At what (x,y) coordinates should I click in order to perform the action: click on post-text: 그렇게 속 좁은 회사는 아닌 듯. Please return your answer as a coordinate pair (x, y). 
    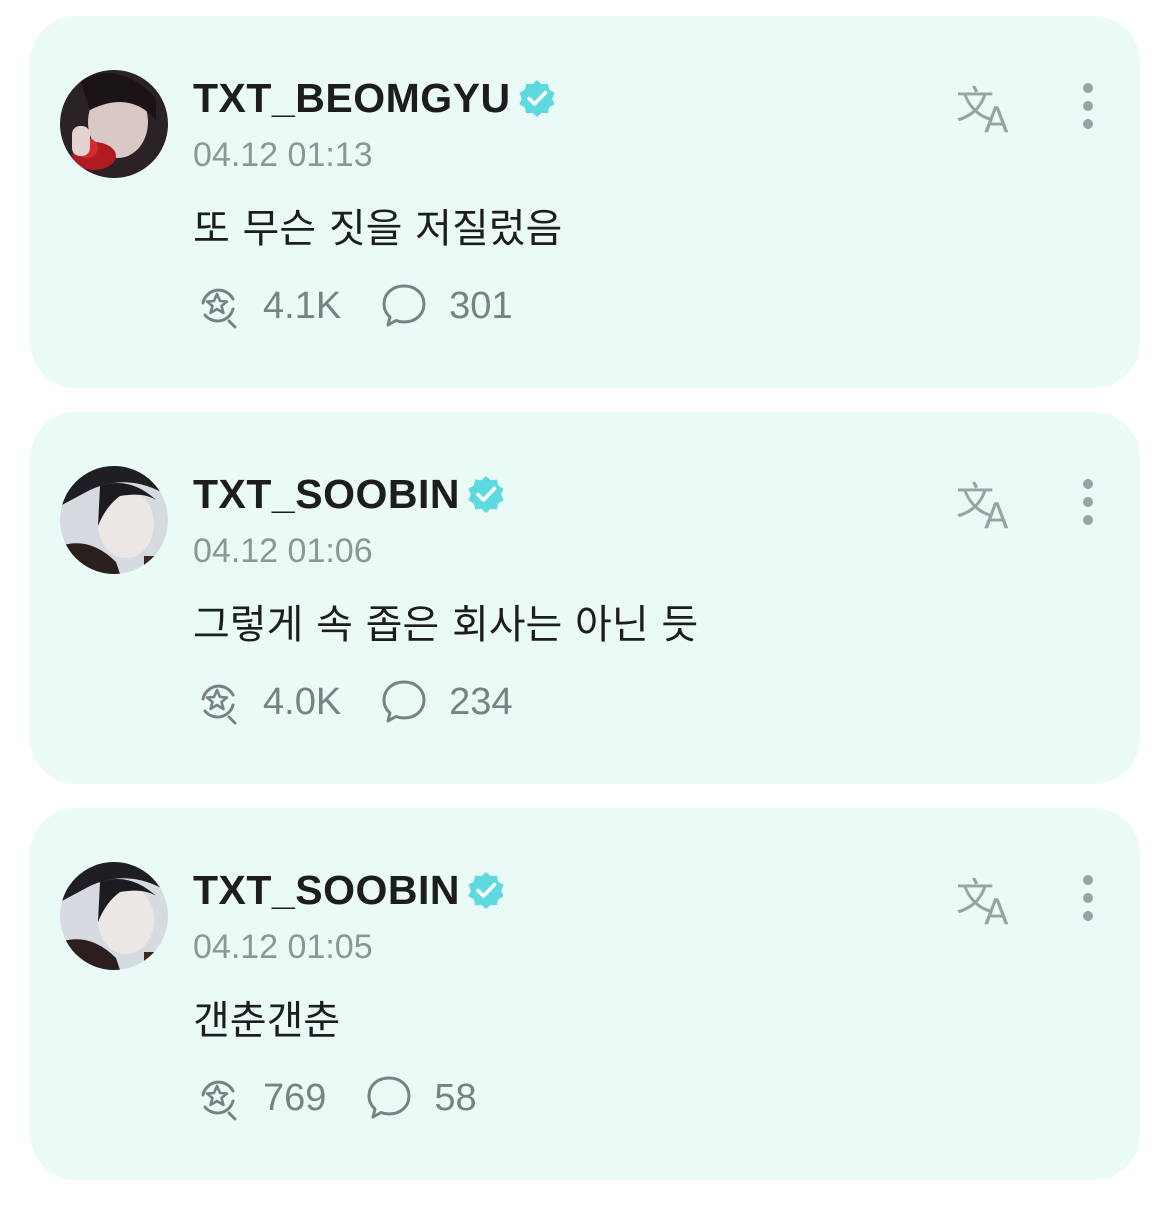
    Looking at the image, I should click on (446, 625).